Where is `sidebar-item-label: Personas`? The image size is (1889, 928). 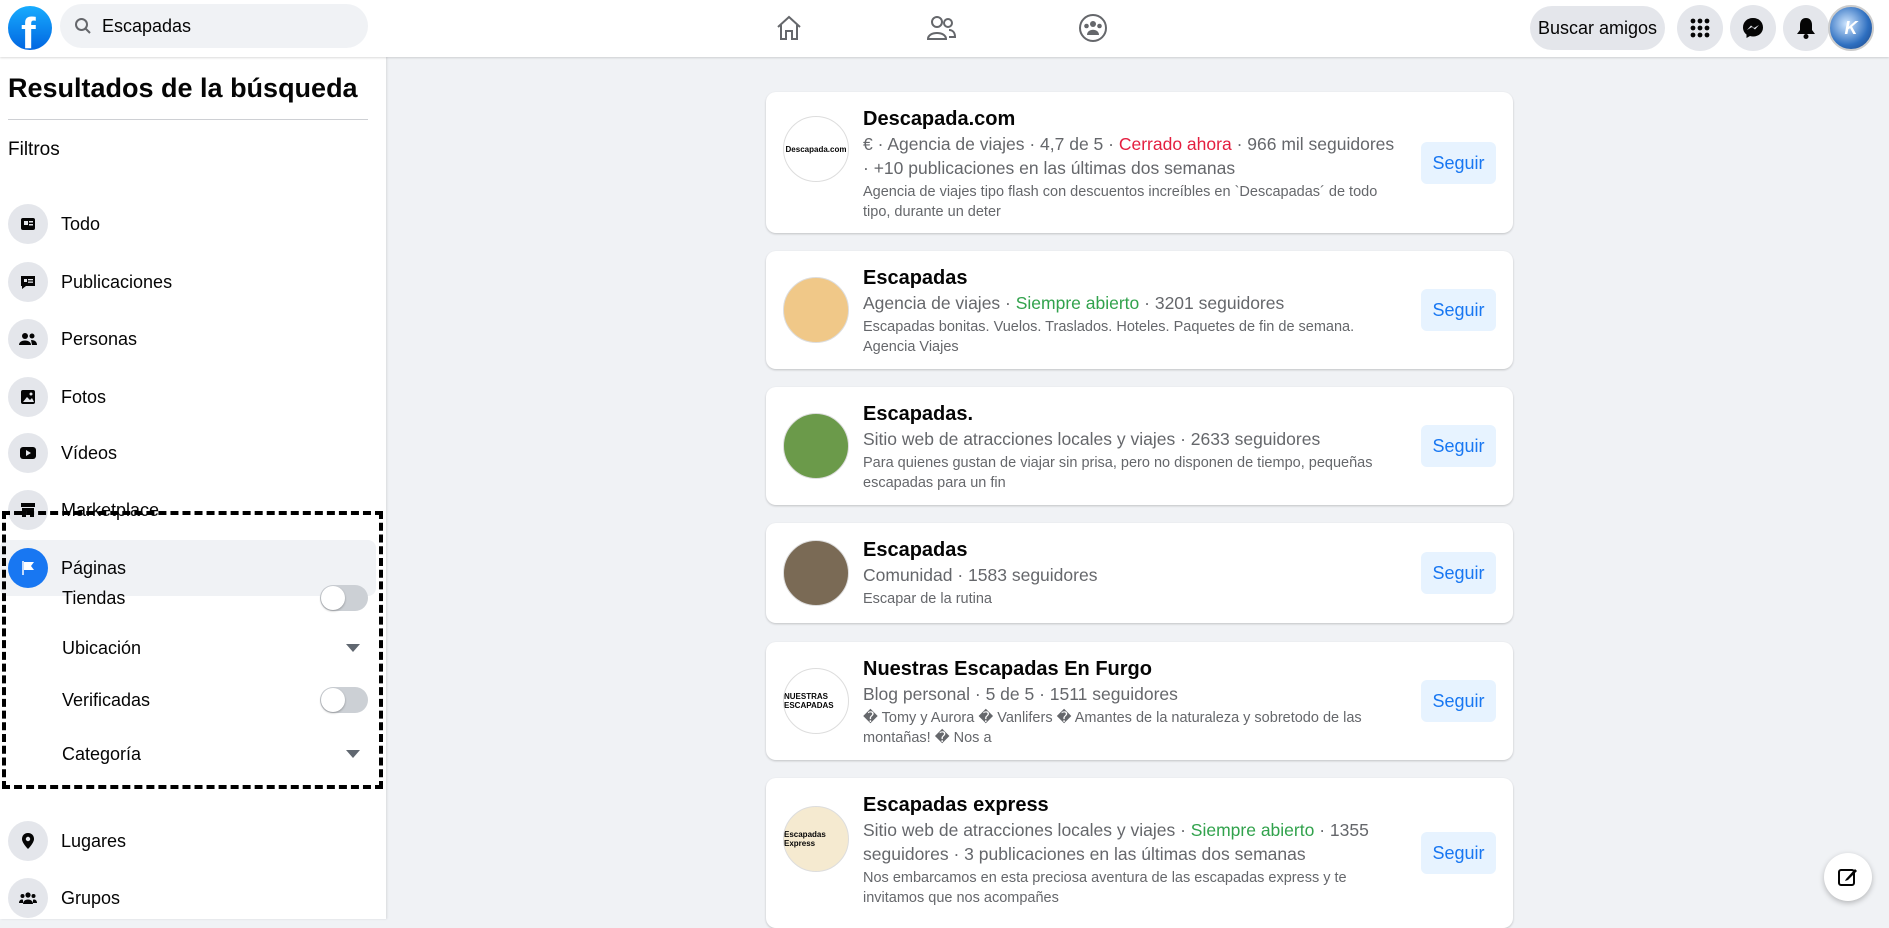 sidebar-item-label: Personas is located at coordinates (99, 338).